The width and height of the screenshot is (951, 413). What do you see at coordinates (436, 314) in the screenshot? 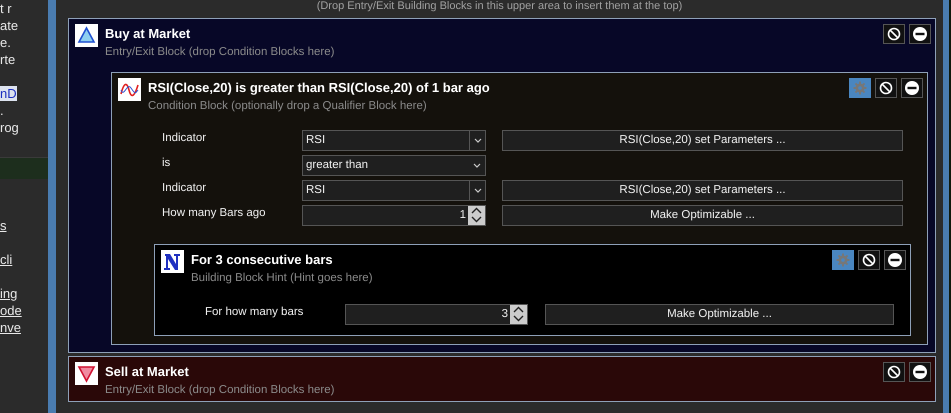
I see `number-field: 3` at bounding box center [436, 314].